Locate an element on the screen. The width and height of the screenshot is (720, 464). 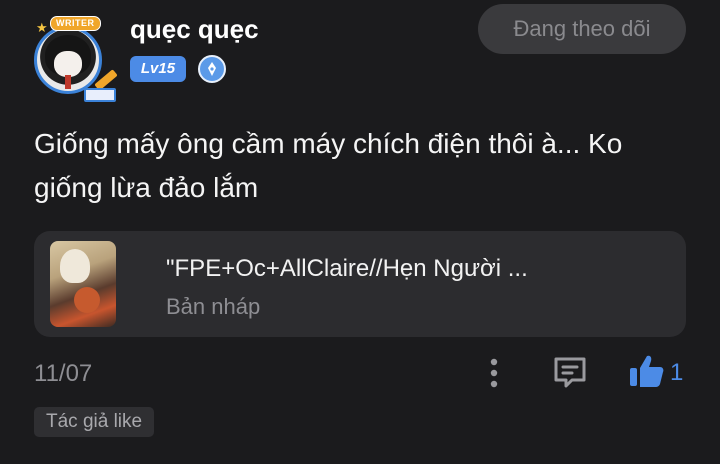
username: quẹc quẹc is located at coordinates (194, 29).